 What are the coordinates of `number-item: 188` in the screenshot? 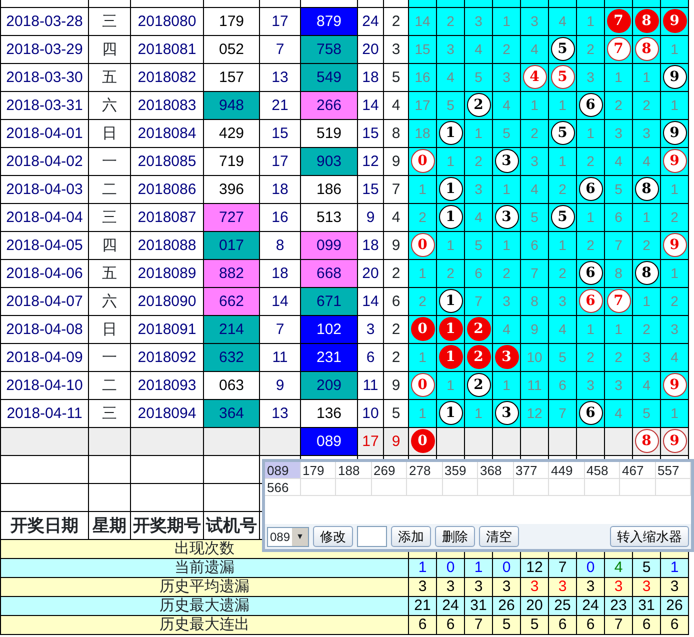 It's located at (354, 470).